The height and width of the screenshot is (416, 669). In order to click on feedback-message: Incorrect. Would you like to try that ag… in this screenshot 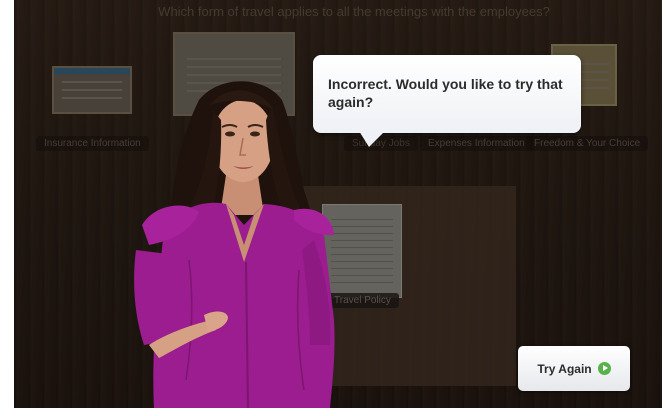, I will do `click(445, 93)`.